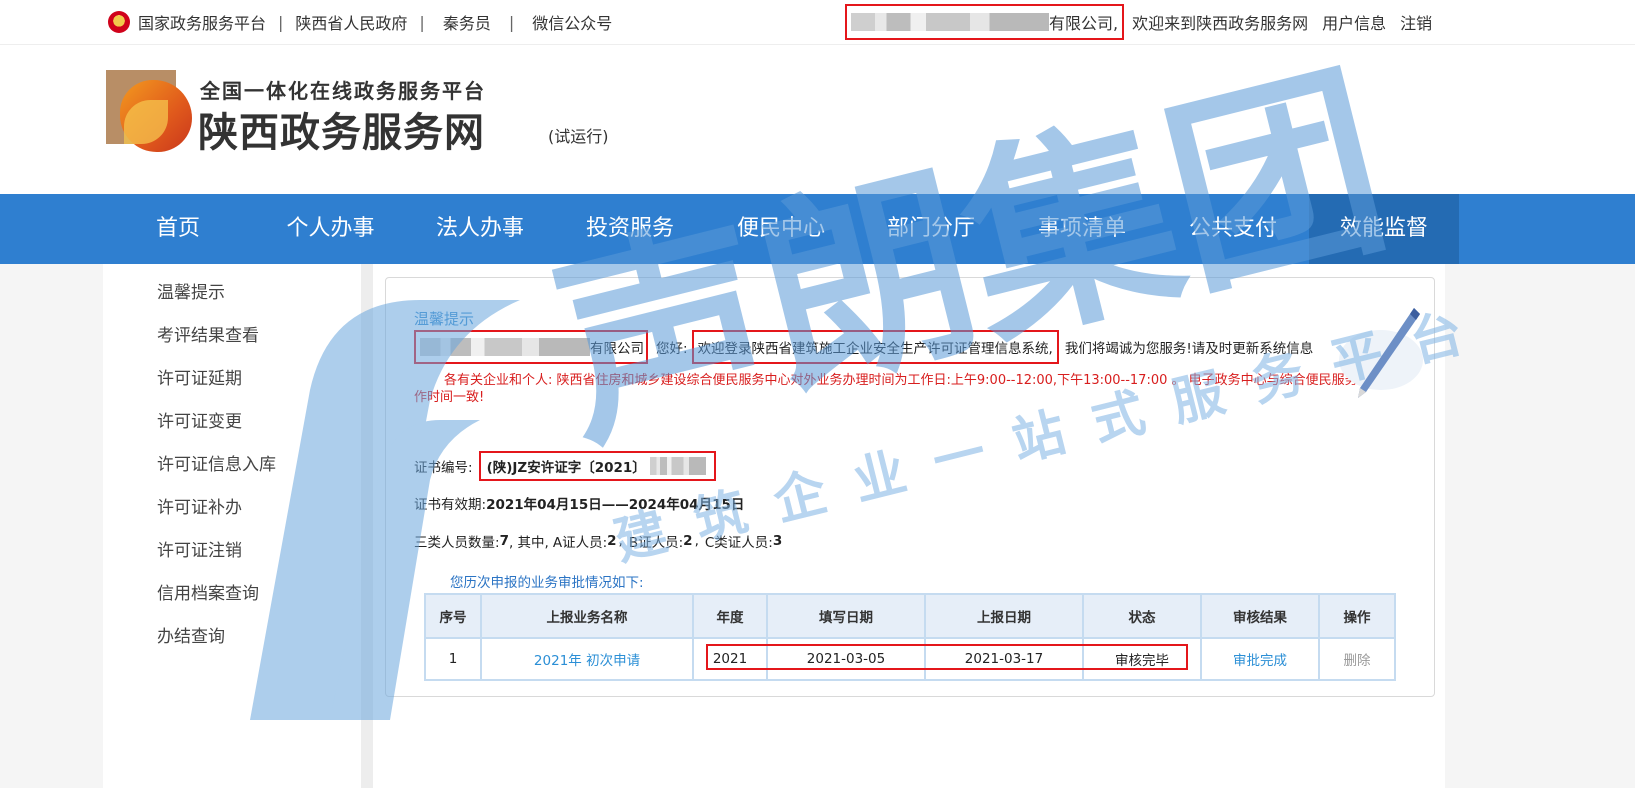 The image size is (1635, 788). Describe the element at coordinates (1260, 659) in the screenshot. I see `cell-review-result-link: 审批完成` at that location.